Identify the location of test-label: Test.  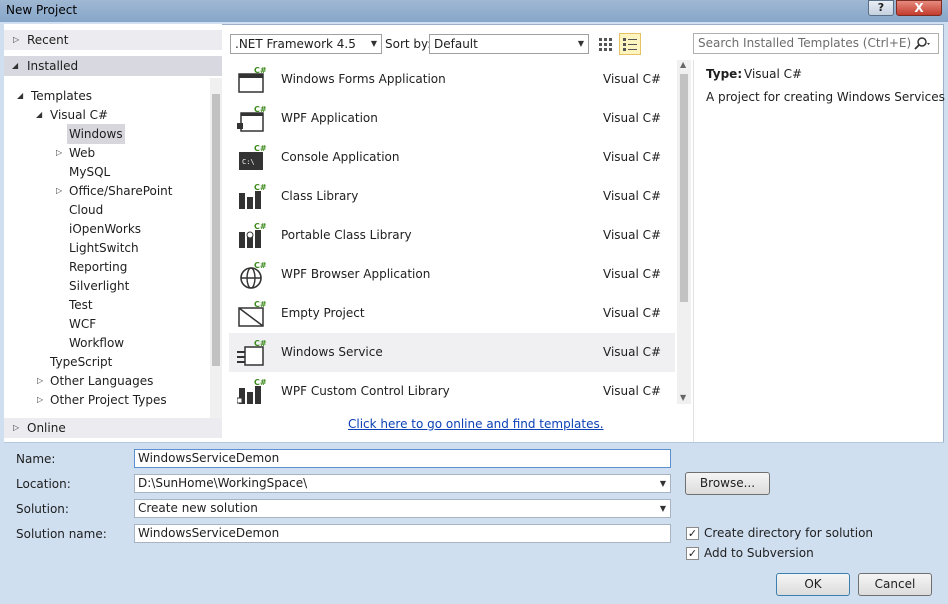
(81, 305).